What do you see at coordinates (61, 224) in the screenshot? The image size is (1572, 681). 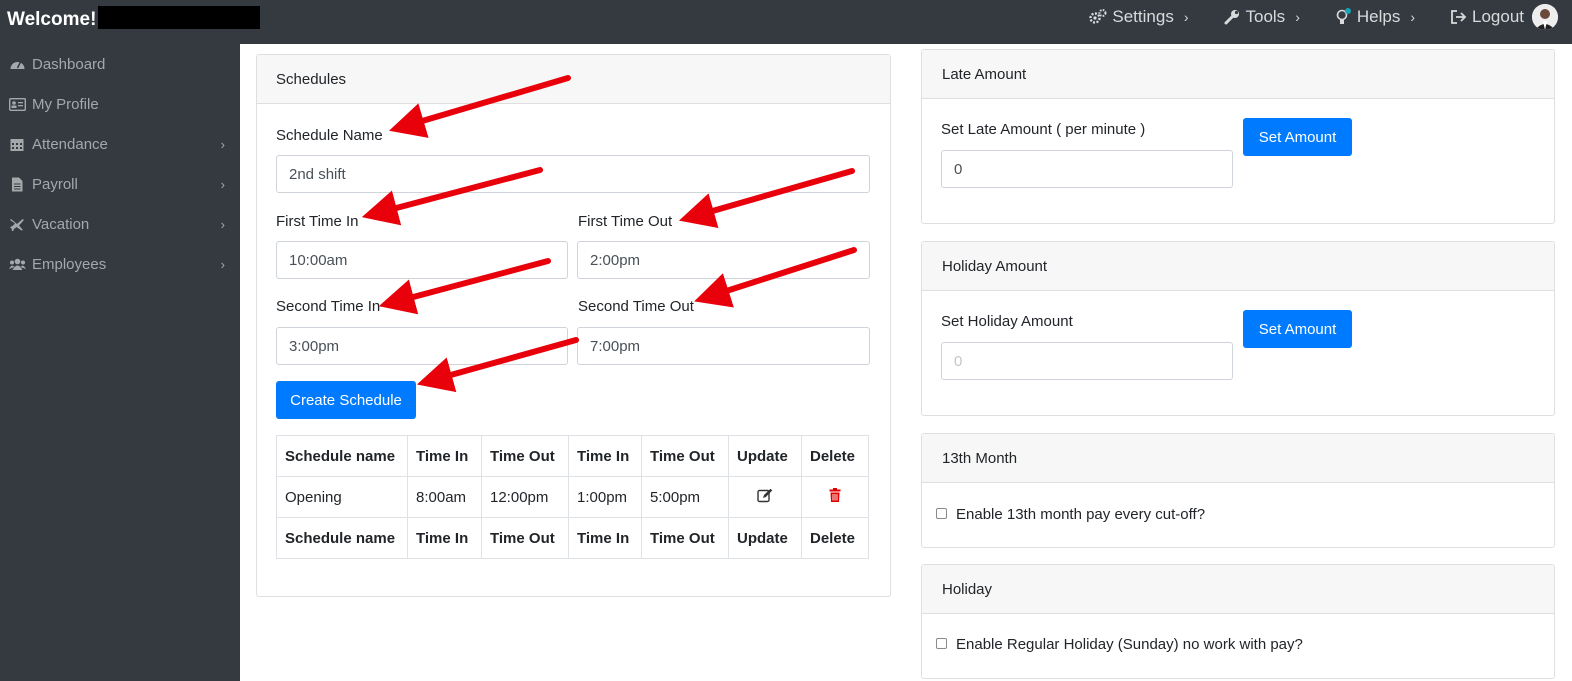 I see `sidebar-item-label: Vacation` at bounding box center [61, 224].